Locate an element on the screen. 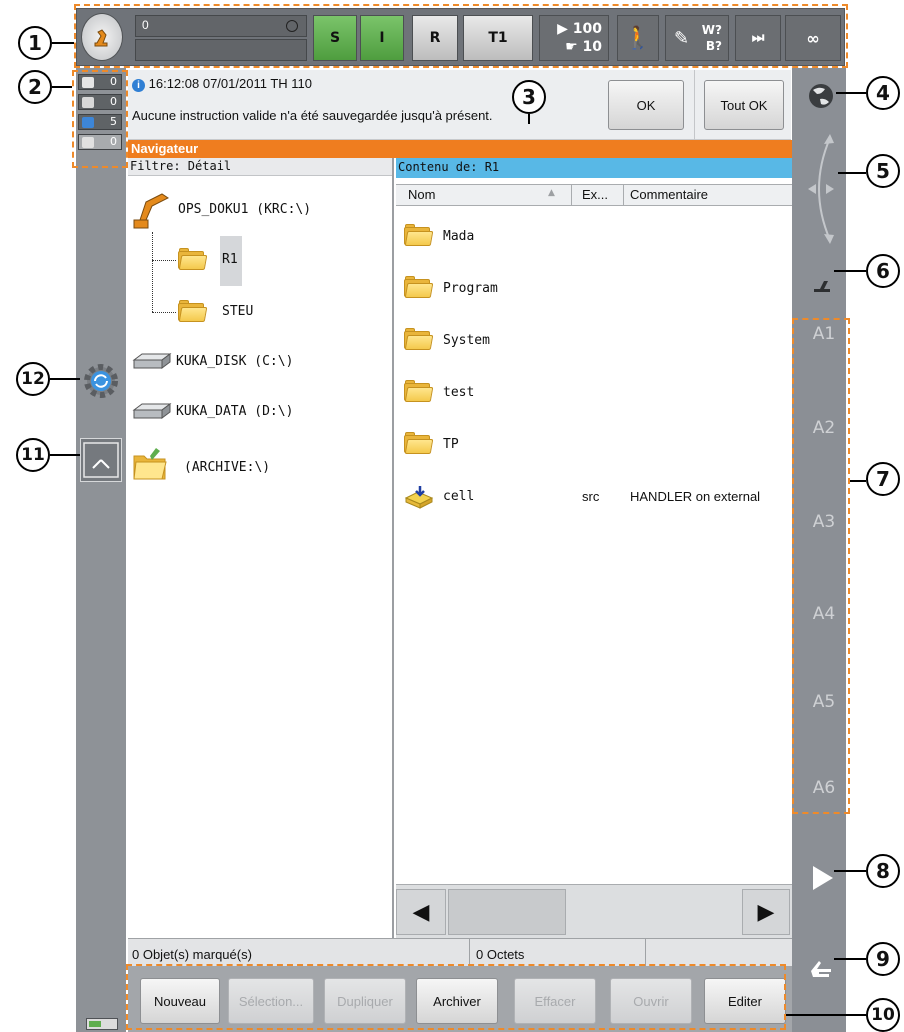  filter-text: Filtre: Détail is located at coordinates (181, 166).